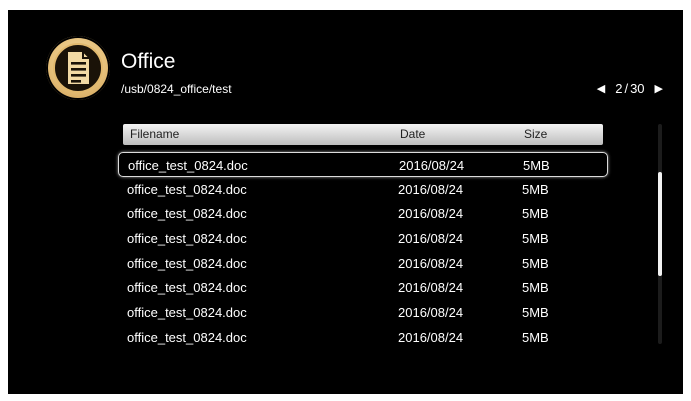 The width and height of the screenshot is (691, 401). I want to click on column-header-filename: Filename, so click(154, 134).